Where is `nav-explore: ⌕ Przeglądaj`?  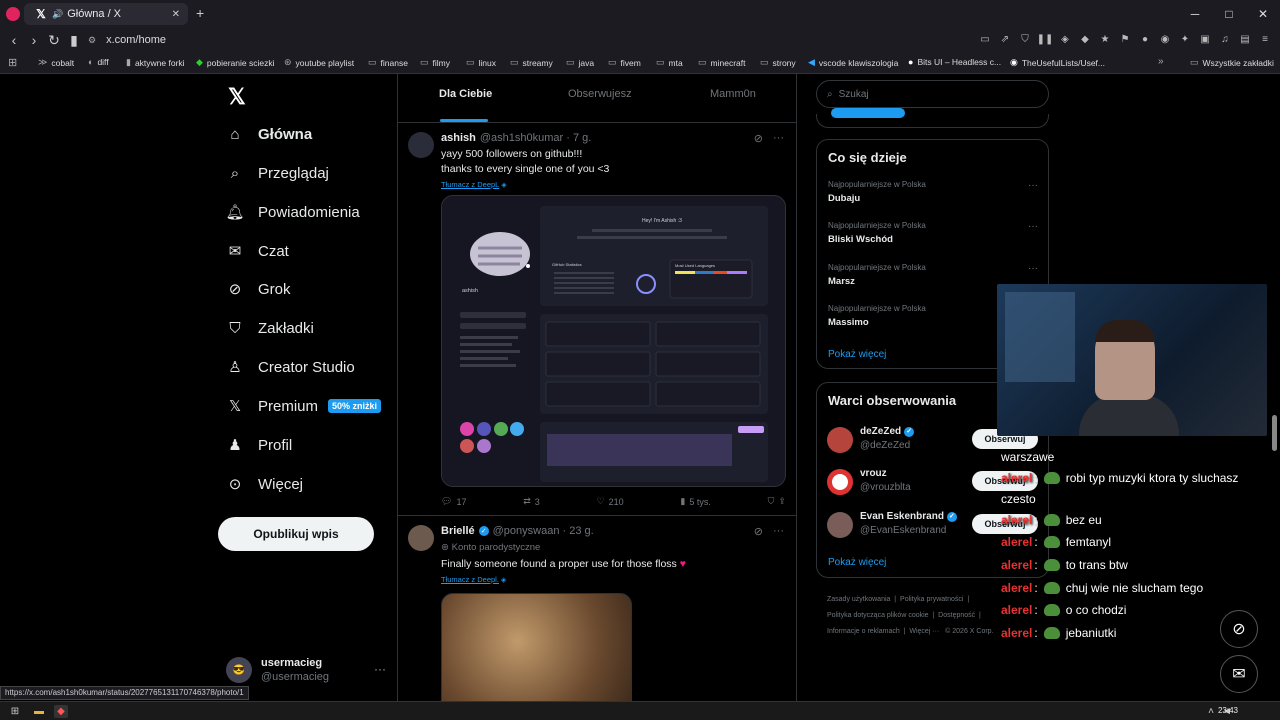 nav-explore: ⌕ Przeglądaj is located at coordinates (277, 173).